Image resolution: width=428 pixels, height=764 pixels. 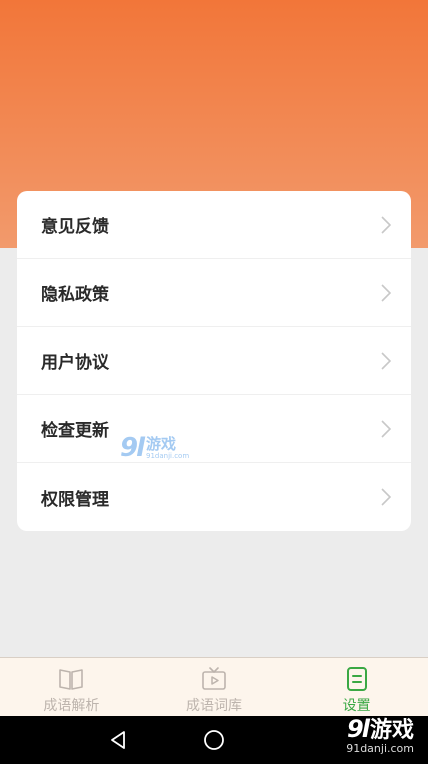 I want to click on menu-item-permissions: 权限管理, so click(x=214, y=497).